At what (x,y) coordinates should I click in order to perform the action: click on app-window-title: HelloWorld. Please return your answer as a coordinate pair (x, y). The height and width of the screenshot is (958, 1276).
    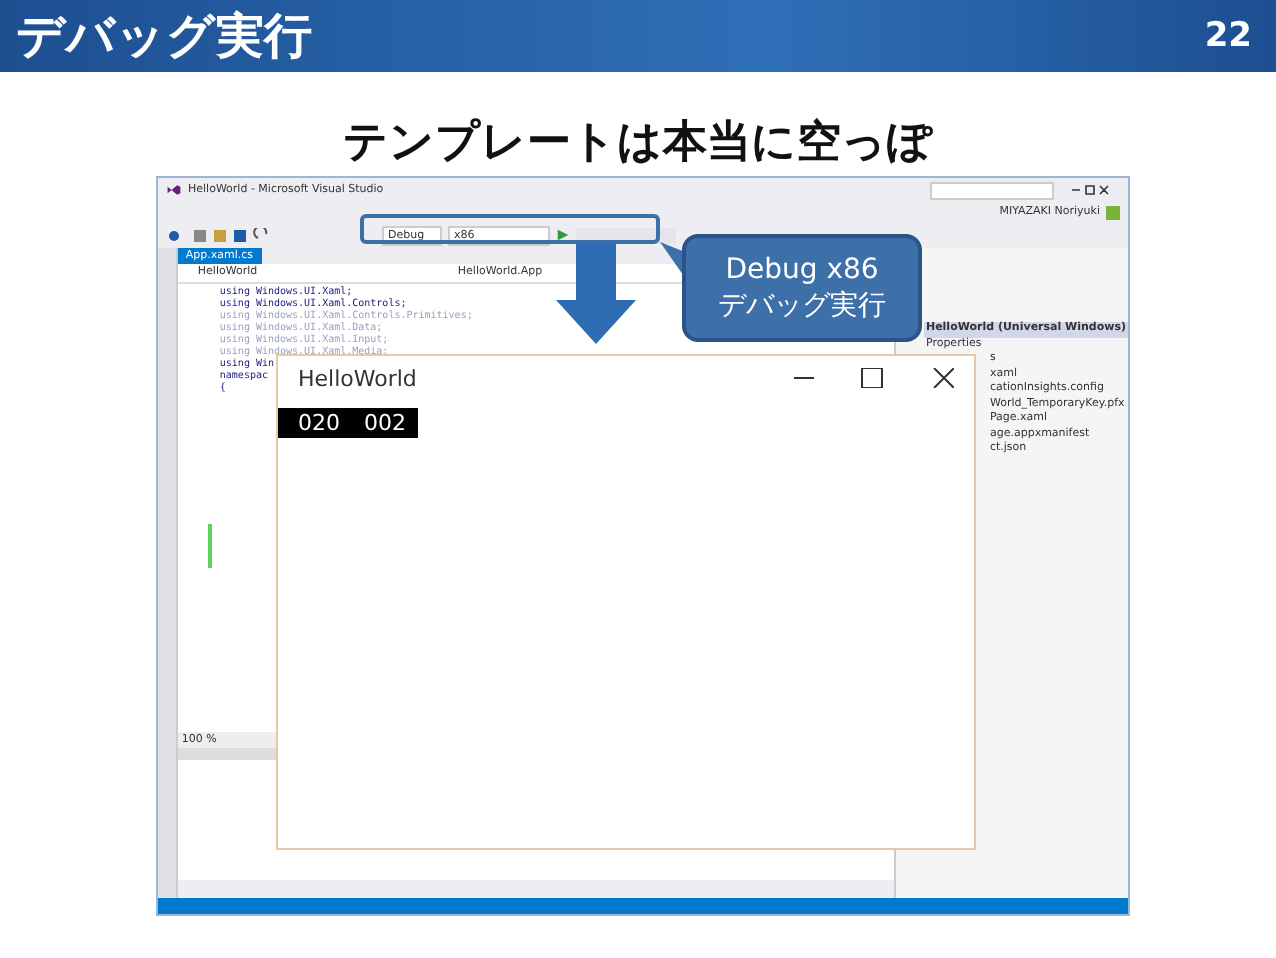
    Looking at the image, I should click on (357, 378).